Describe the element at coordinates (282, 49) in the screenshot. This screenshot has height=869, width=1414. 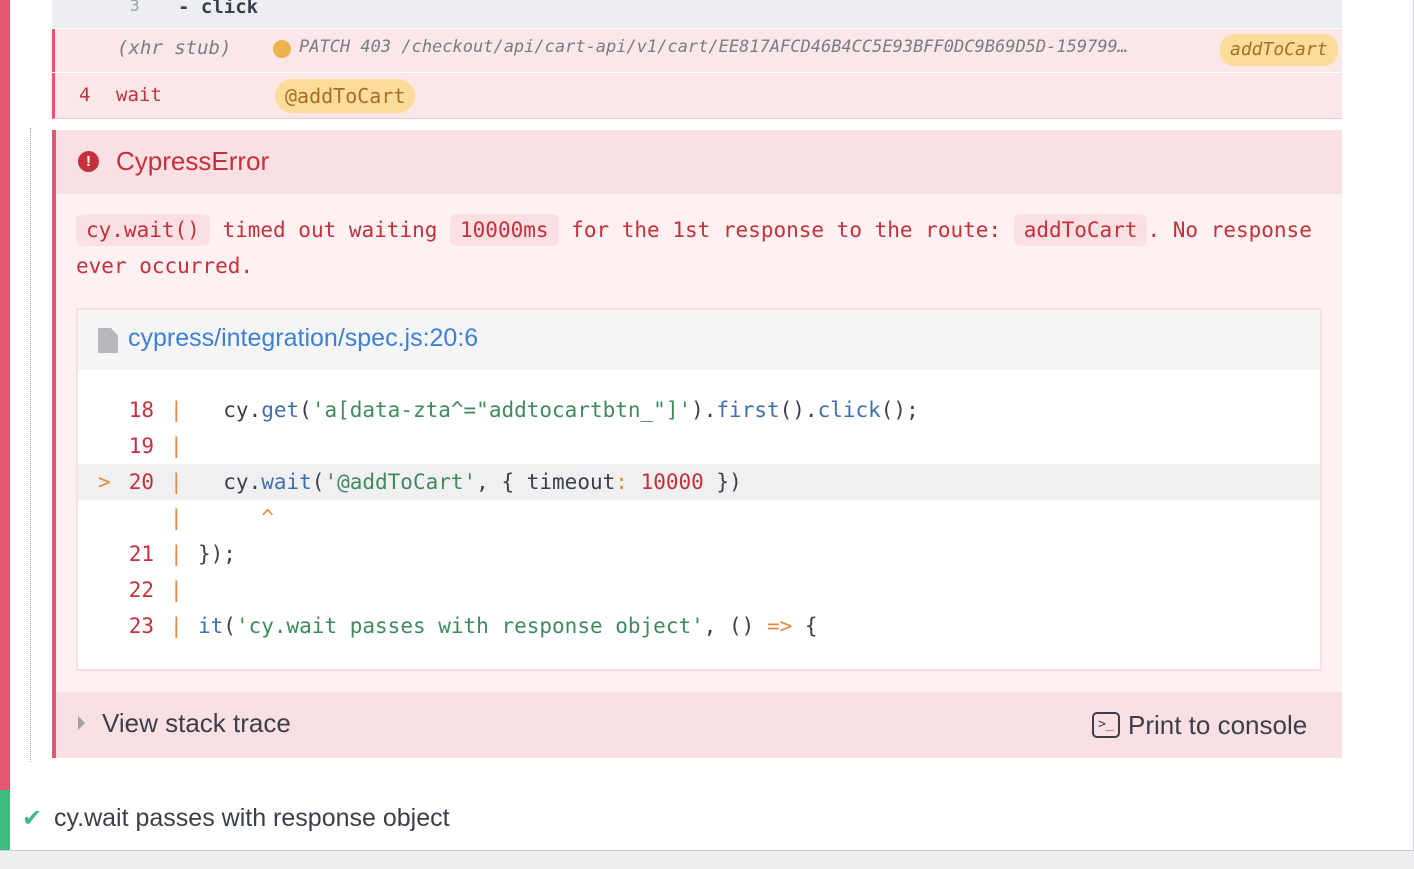
I see `pending-status-dot-icon` at that location.